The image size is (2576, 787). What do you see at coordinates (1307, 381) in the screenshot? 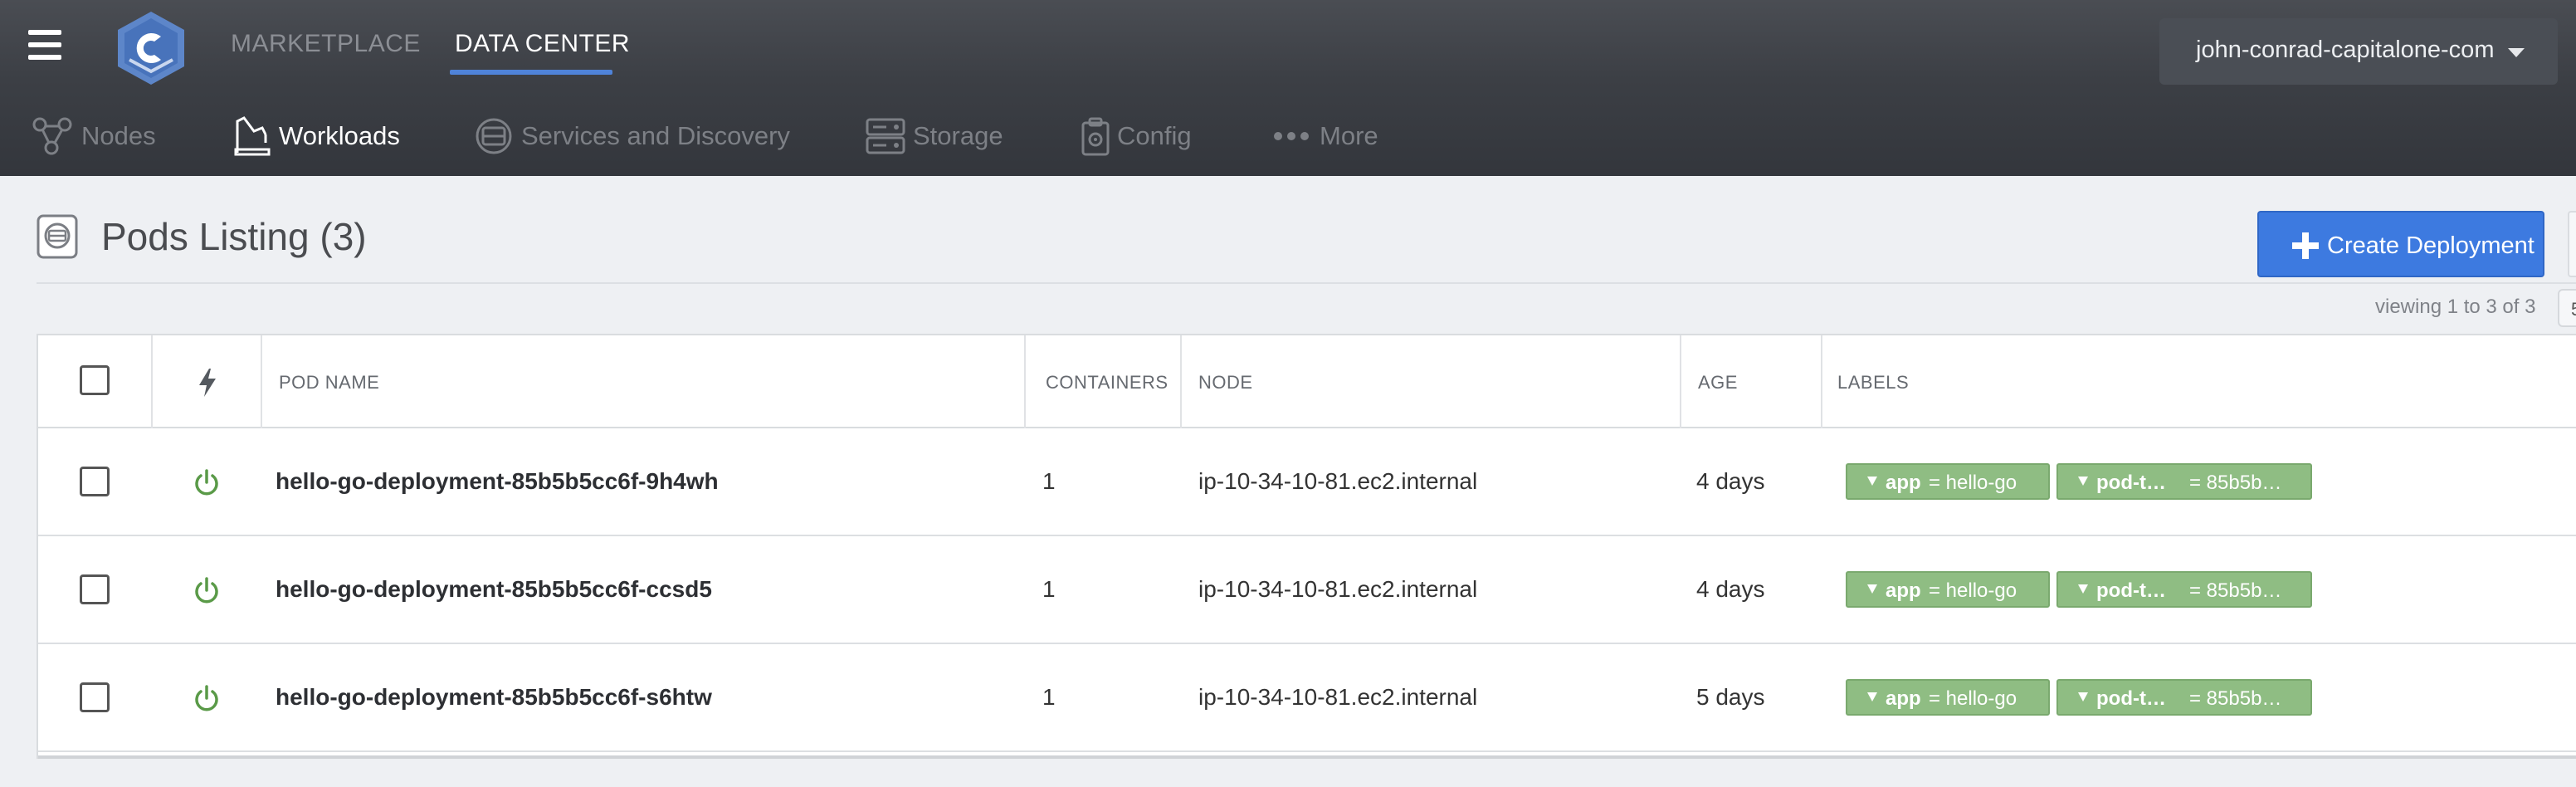
I see `table-header: POD NAME CONTAINERS NODE AGE LABELS` at bounding box center [1307, 381].